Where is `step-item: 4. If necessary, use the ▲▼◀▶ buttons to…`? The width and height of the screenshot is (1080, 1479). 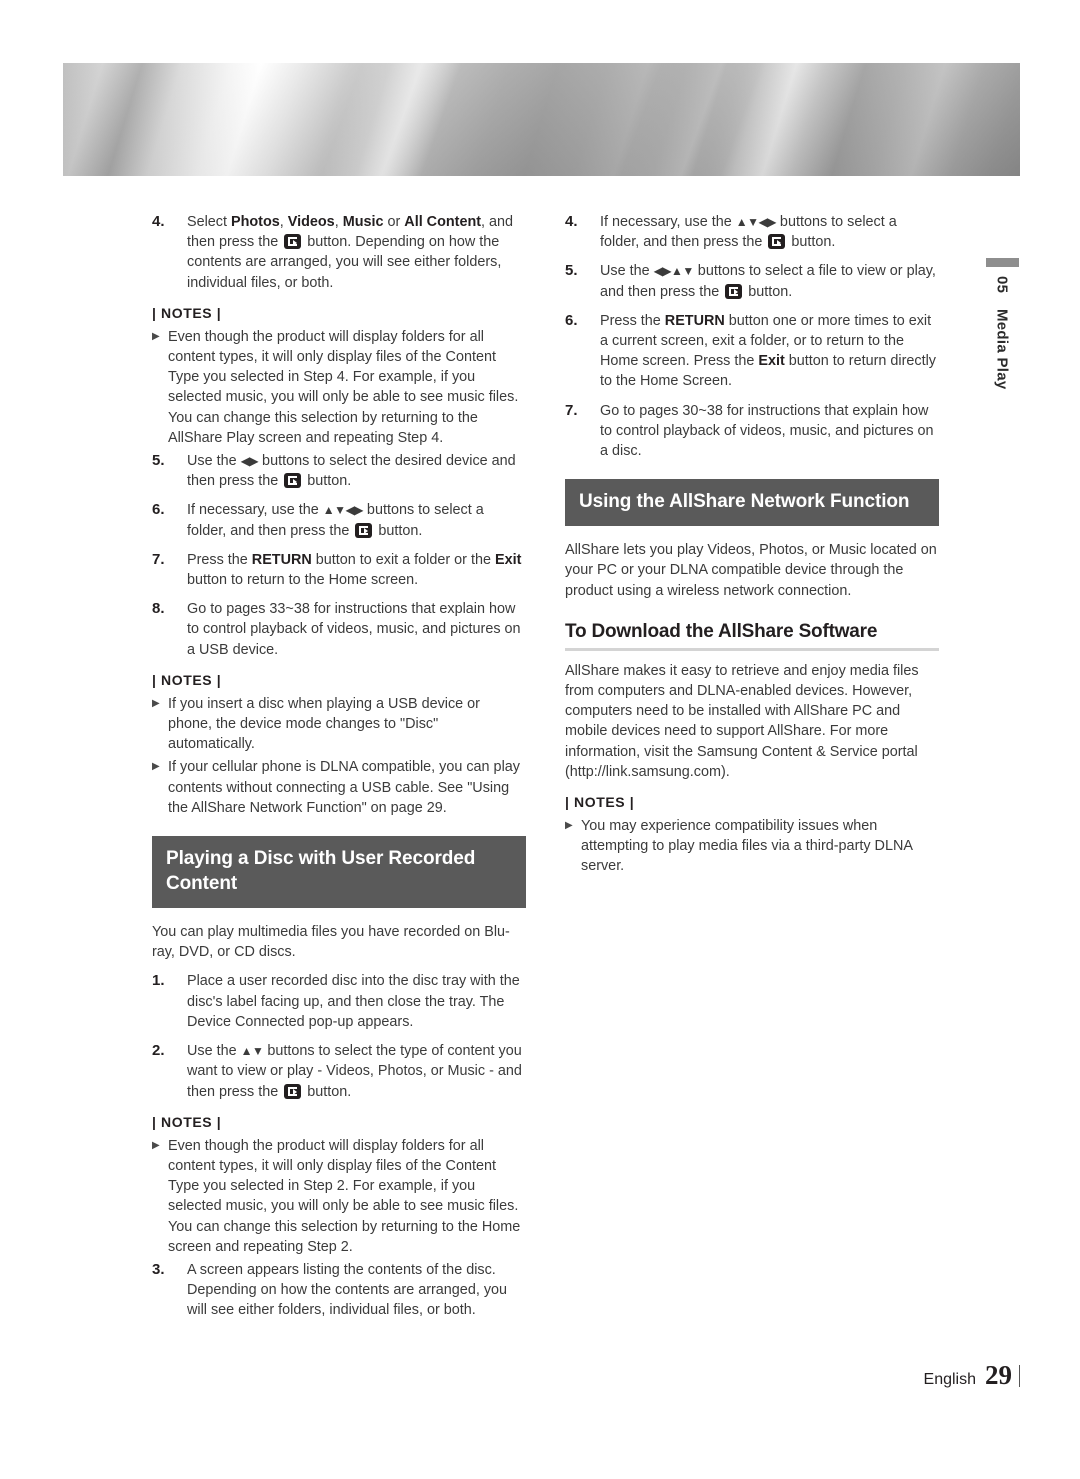
step-item: 4. If necessary, use the ▲▼◀▶ buttons to… is located at coordinates (752, 232).